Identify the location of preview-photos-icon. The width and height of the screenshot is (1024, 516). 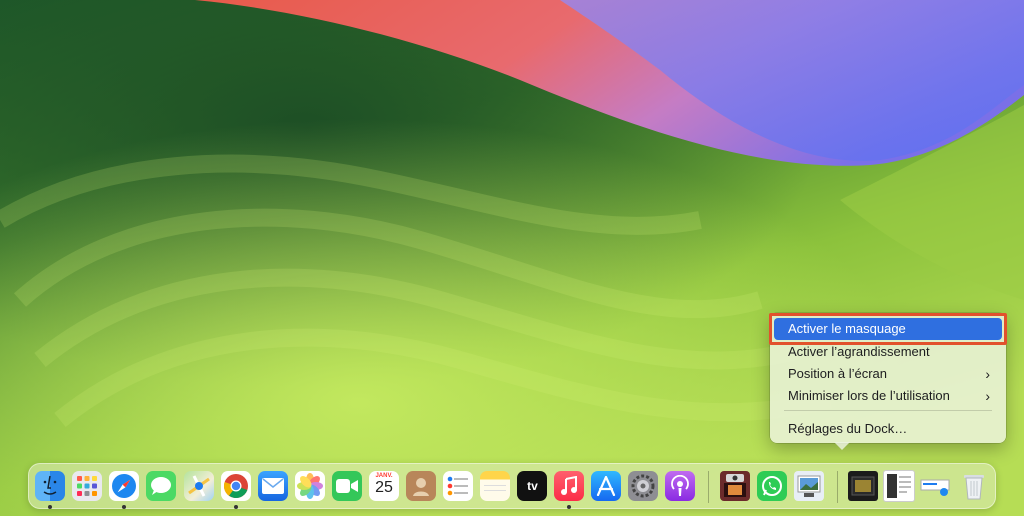
(809, 486).